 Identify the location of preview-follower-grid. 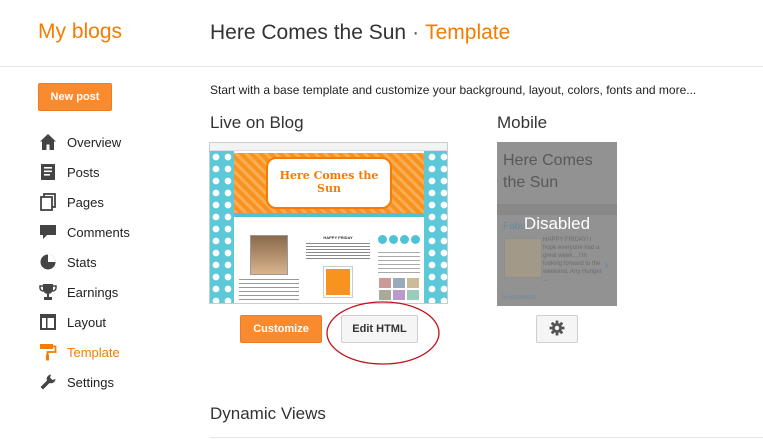
(399, 289).